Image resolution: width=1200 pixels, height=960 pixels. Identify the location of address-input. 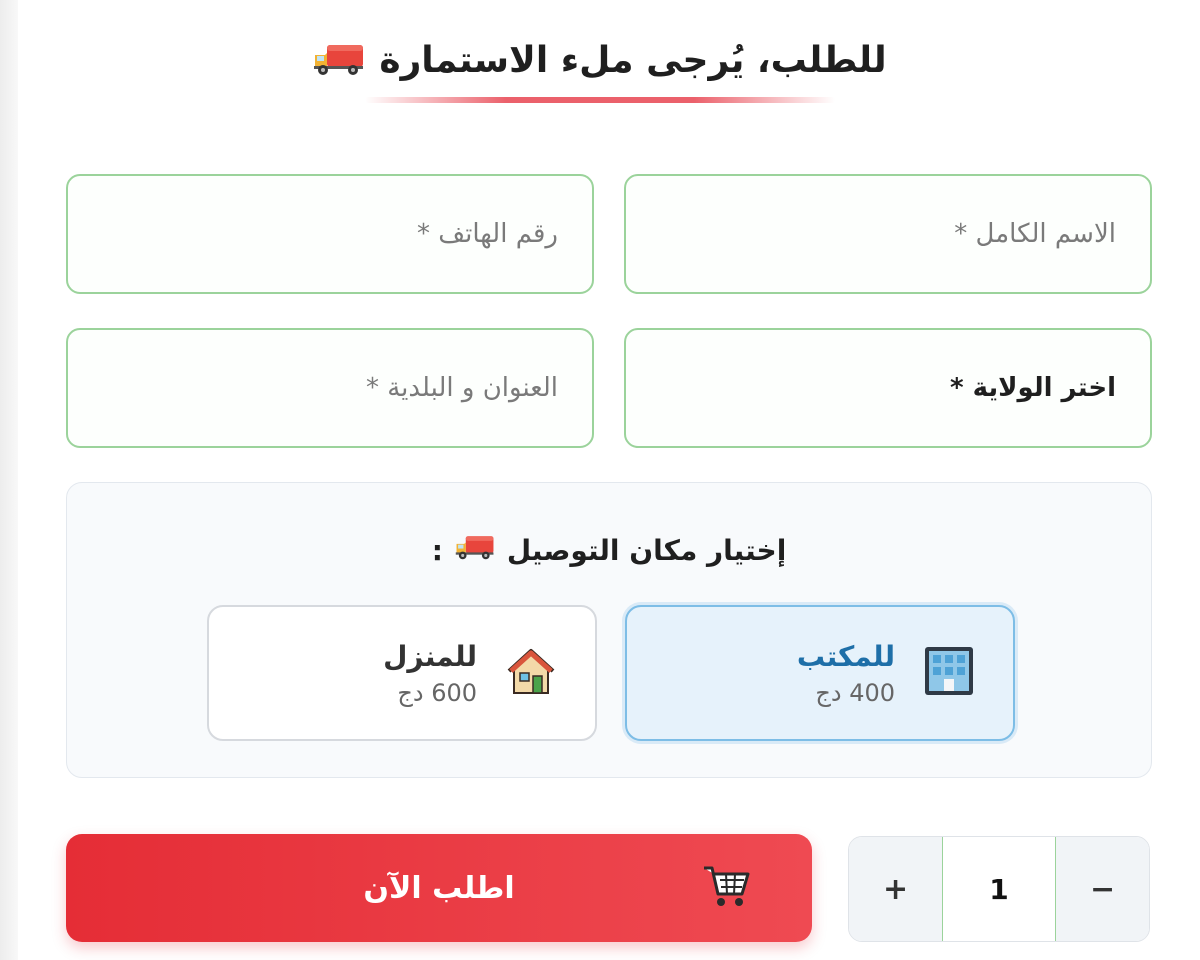
(330, 388).